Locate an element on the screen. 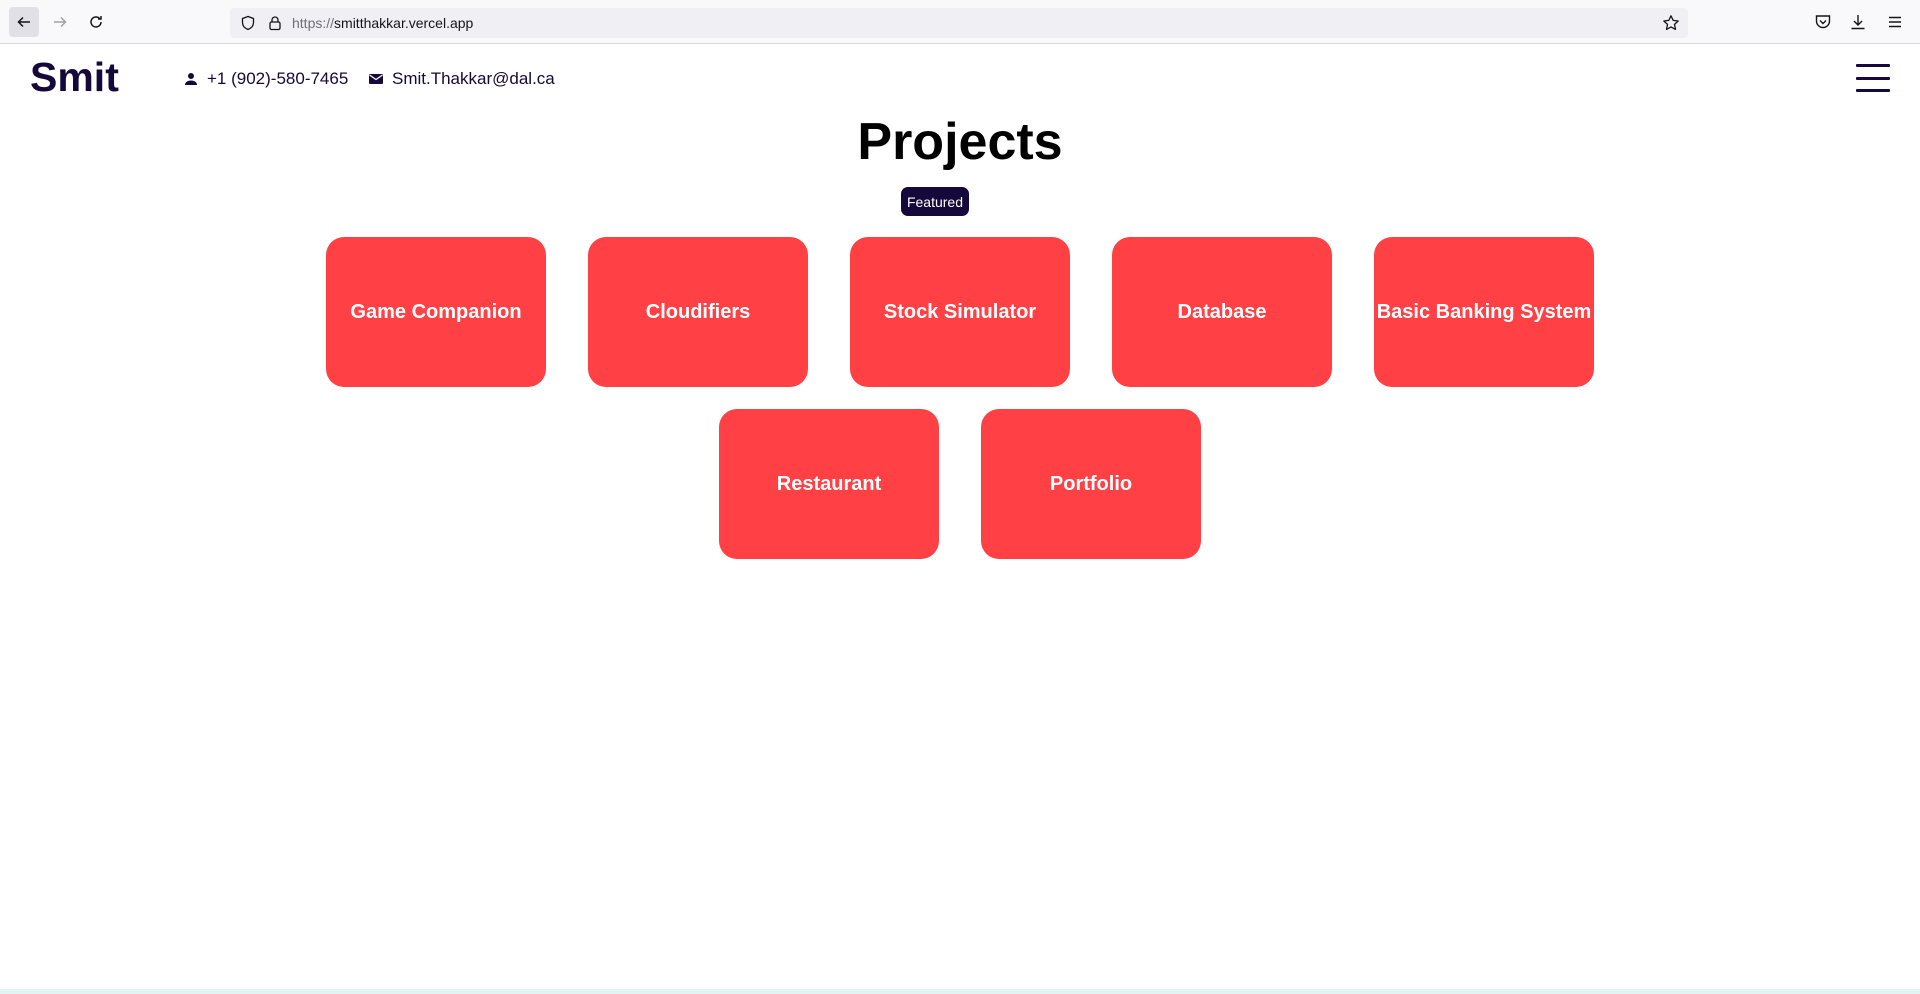  url-text: https://smitthakkar.vercel.app is located at coordinates (382, 23).